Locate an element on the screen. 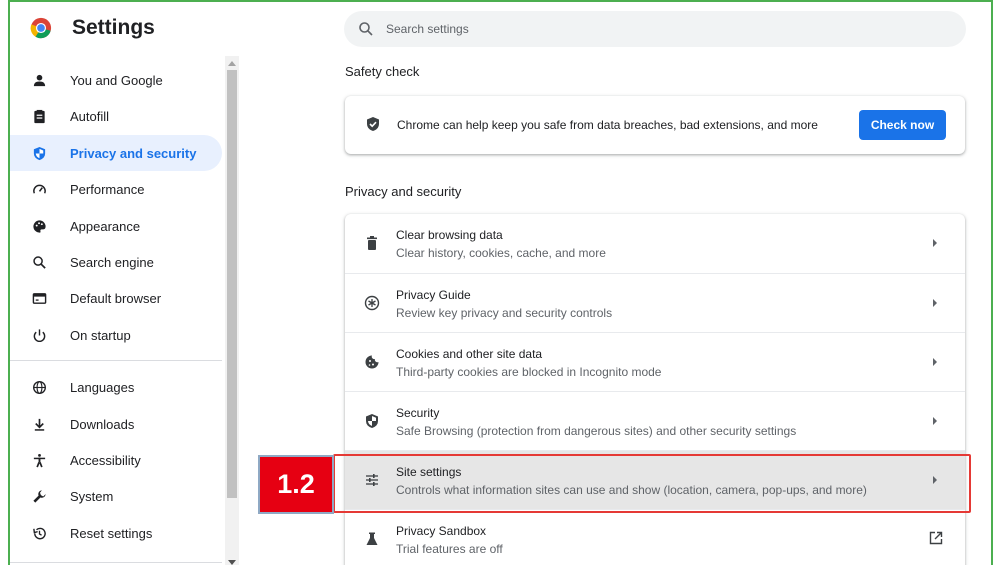 Image resolution: width=998 pixels, height=565 pixels. search-box is located at coordinates (655, 29).